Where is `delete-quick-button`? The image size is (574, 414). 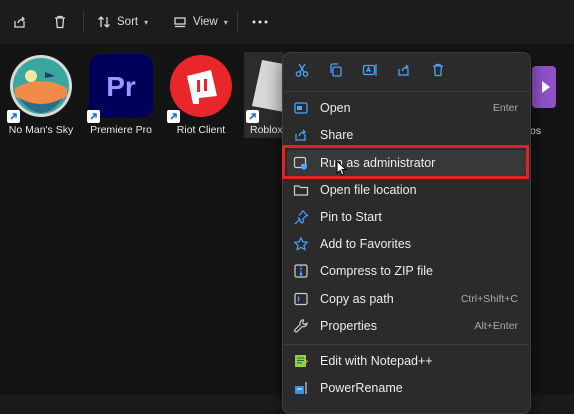
delete-quick-button is located at coordinates (438, 72).